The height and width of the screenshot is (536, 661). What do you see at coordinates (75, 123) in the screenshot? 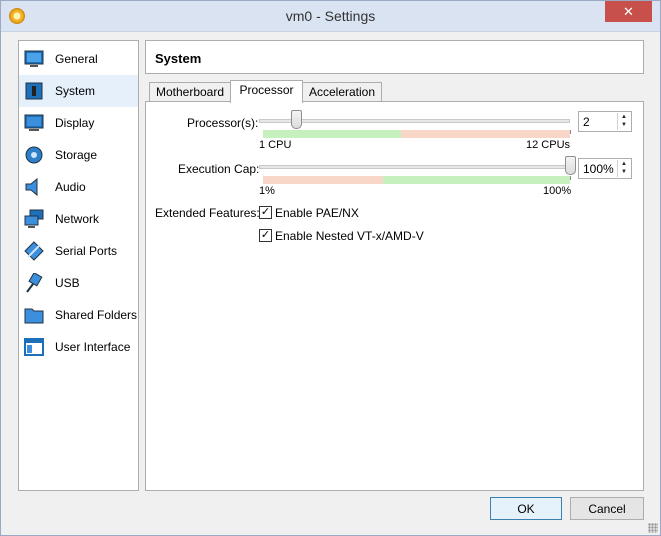
I see `sidebar-item-label: Display` at bounding box center [75, 123].